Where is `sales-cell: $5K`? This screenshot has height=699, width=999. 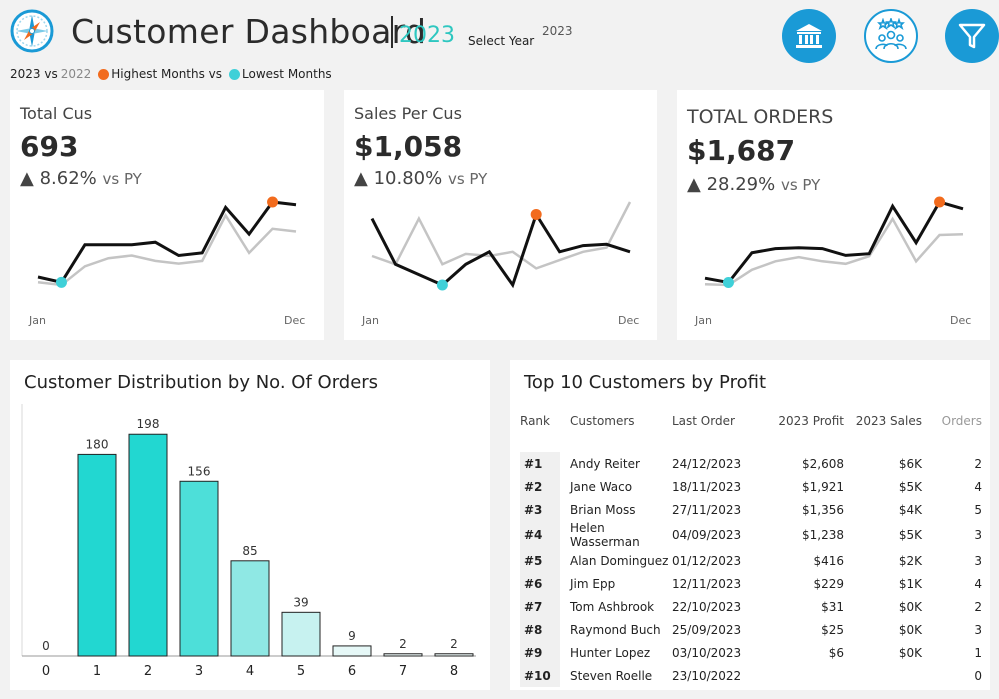
sales-cell: $5K is located at coordinates (910, 535).